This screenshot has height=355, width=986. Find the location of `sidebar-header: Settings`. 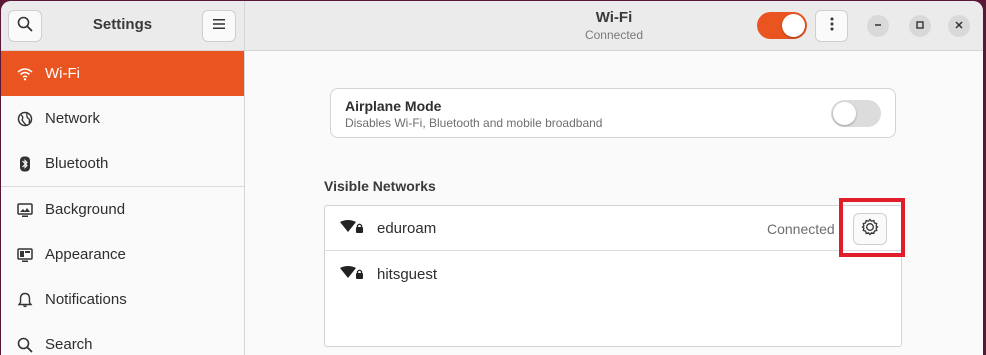

sidebar-header: Settings is located at coordinates (123, 26).